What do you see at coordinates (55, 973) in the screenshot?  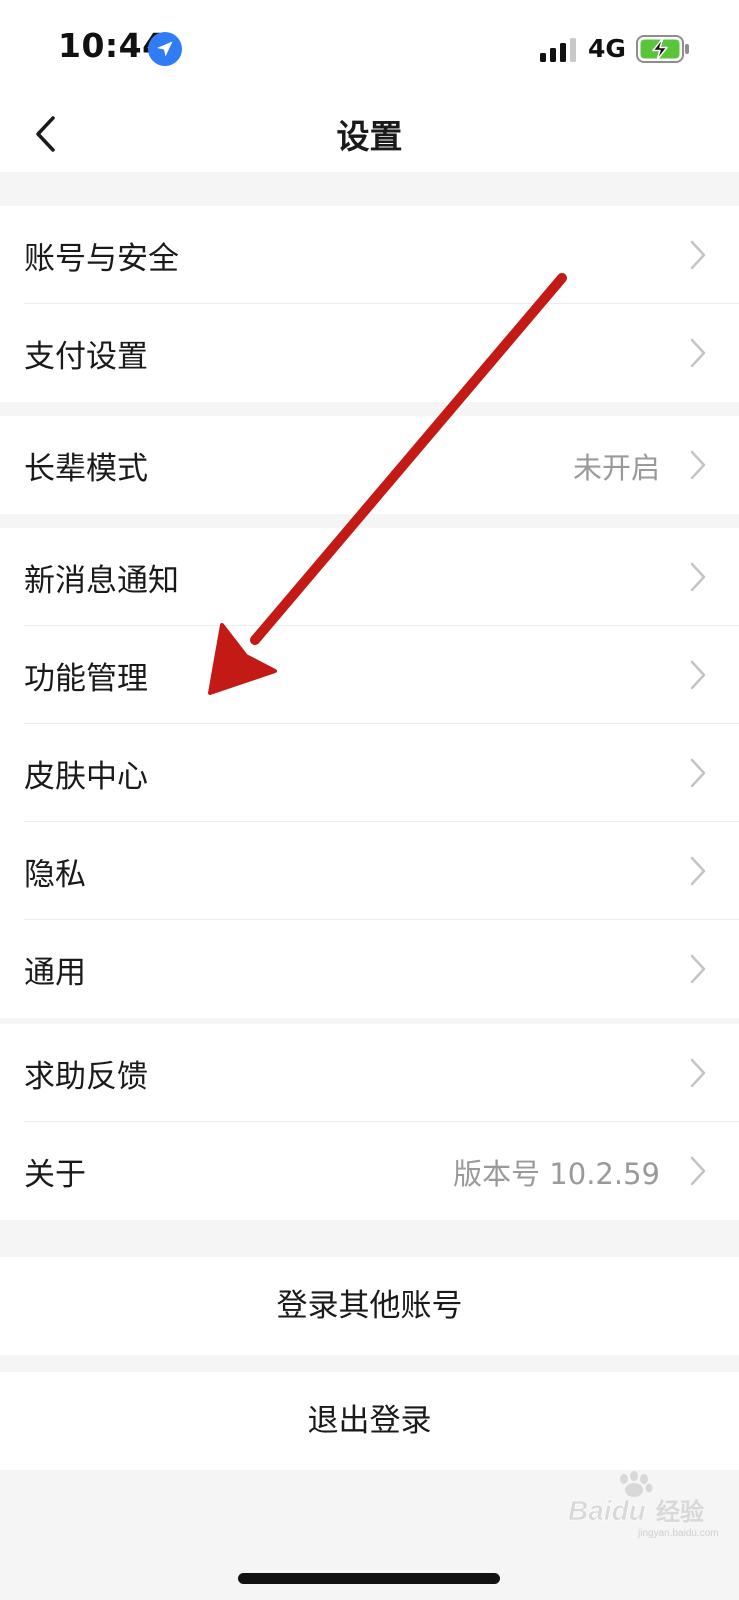 I see `settings-item-label: 通用` at bounding box center [55, 973].